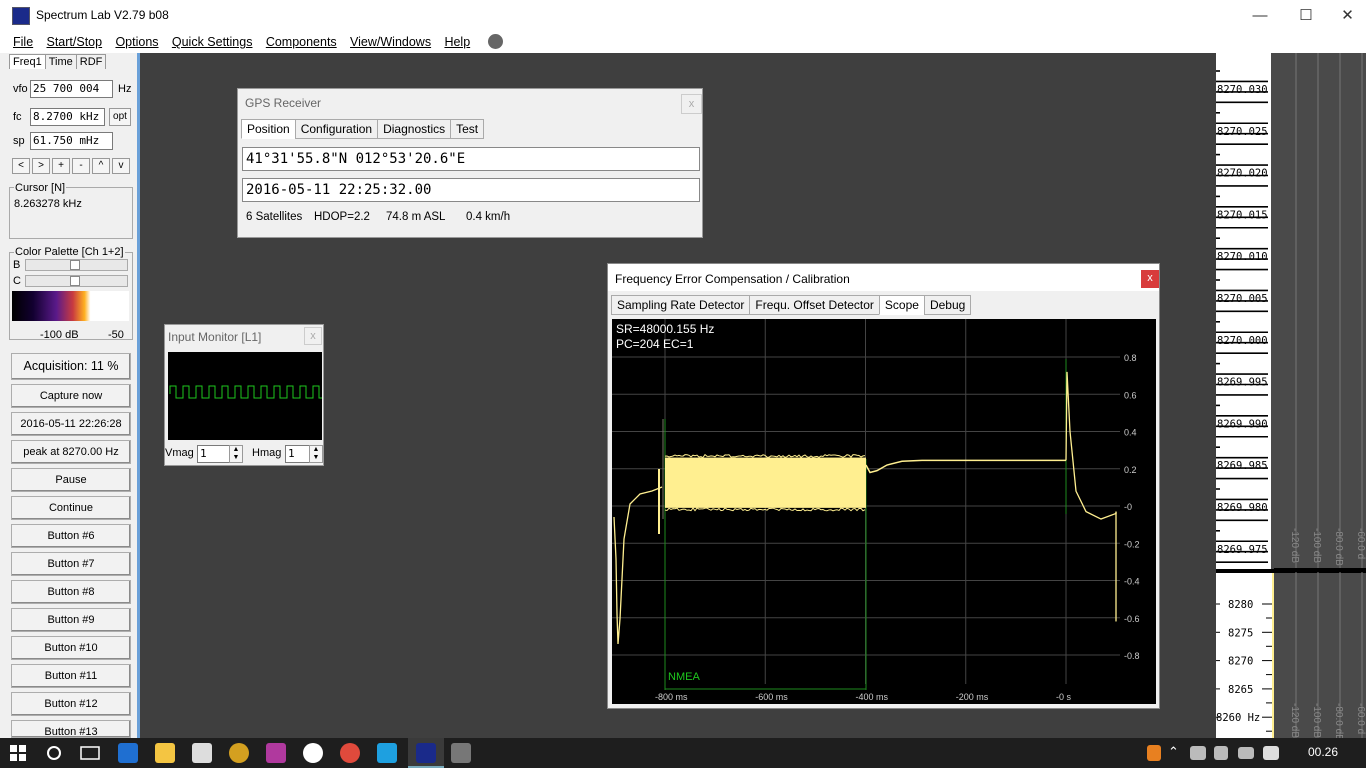  Describe the element at coordinates (1306, 15) in the screenshot. I see `maximize-button: ☐` at that location.